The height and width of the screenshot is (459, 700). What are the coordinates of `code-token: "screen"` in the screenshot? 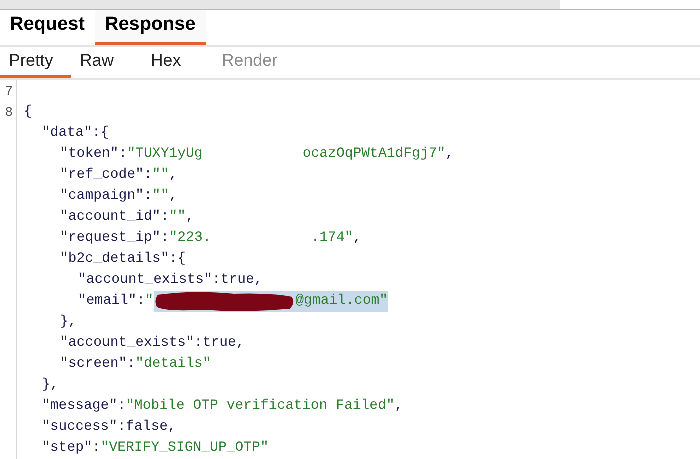 It's located at (94, 364).